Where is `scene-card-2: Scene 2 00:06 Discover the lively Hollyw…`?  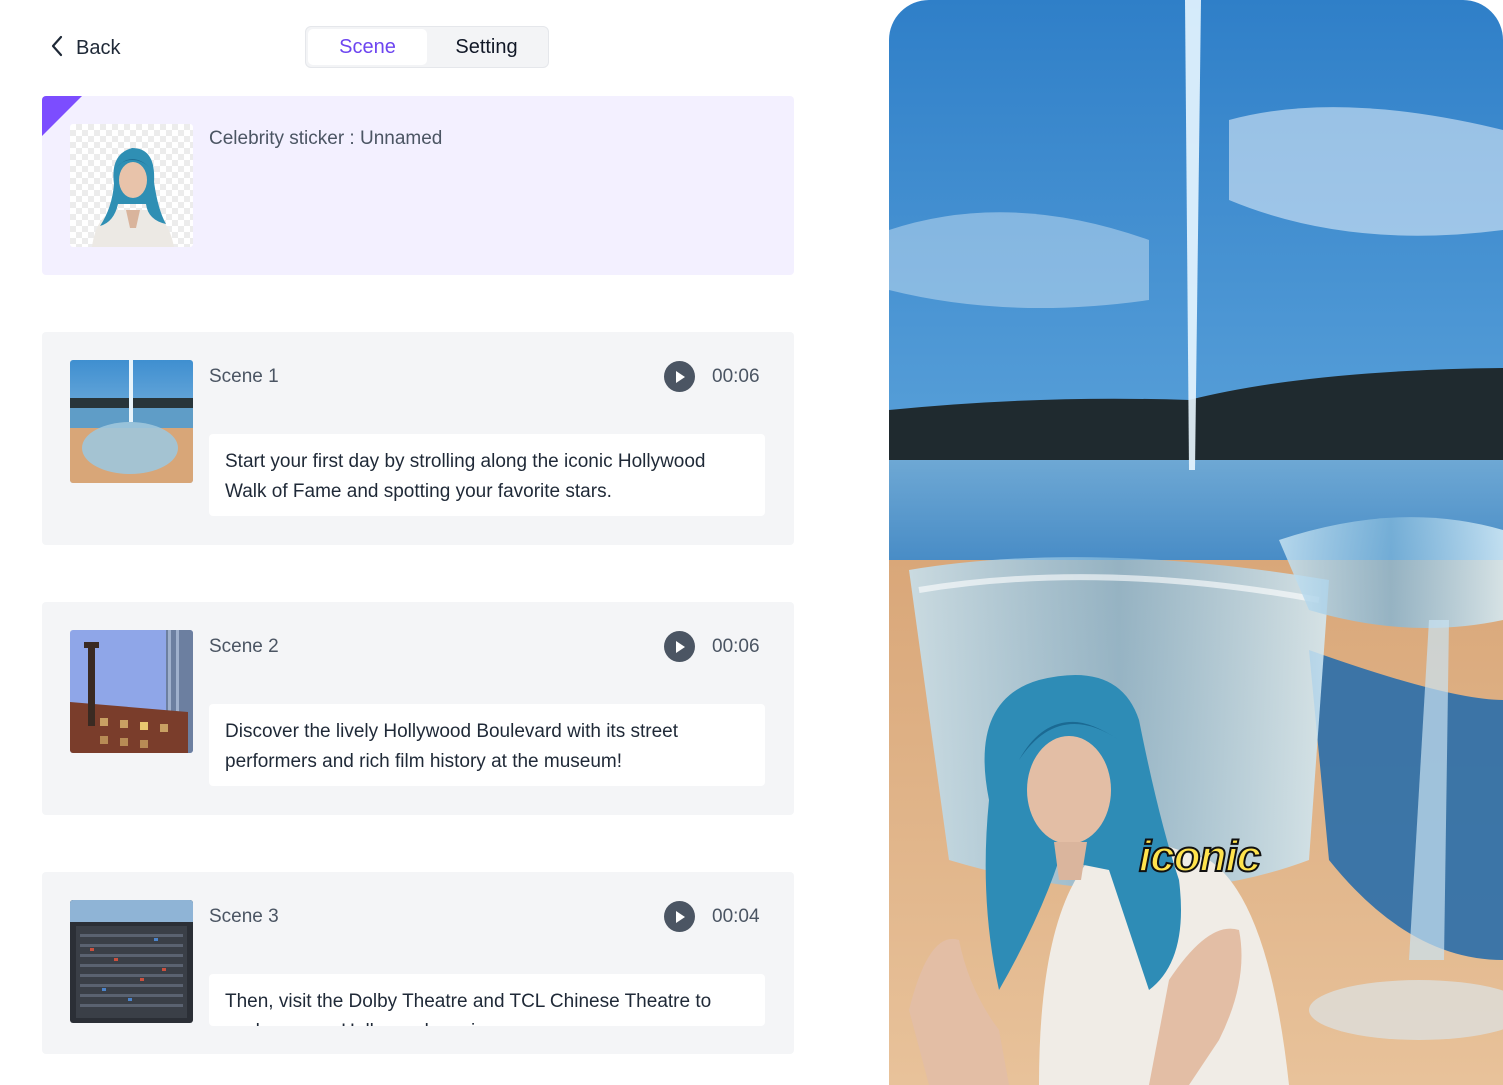
scene-card-2: Scene 2 00:06 Discover the lively Hollyw… is located at coordinates (418, 708).